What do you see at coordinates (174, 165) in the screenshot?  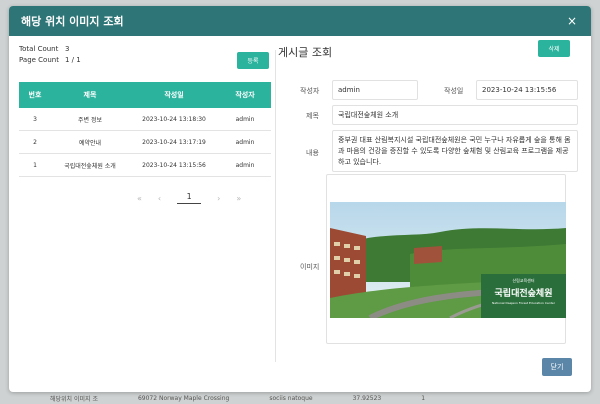 I see `cell-date: 2023-10-24 13:15:56` at bounding box center [174, 165].